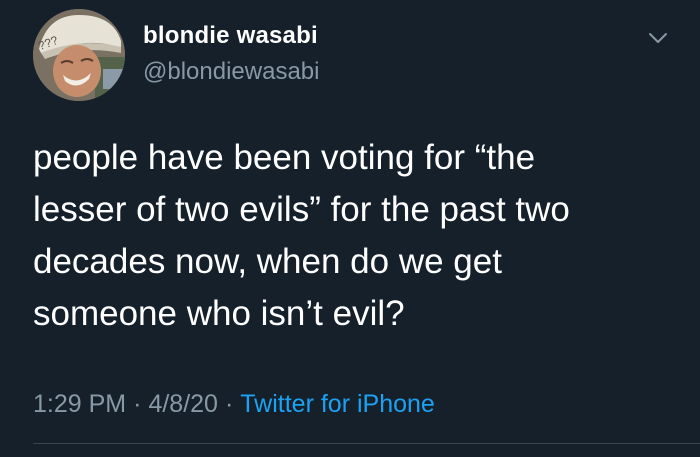 The height and width of the screenshot is (457, 700). Describe the element at coordinates (219, 313) in the screenshot. I see `tweet-text-line: someone who isn’t evil?` at that location.